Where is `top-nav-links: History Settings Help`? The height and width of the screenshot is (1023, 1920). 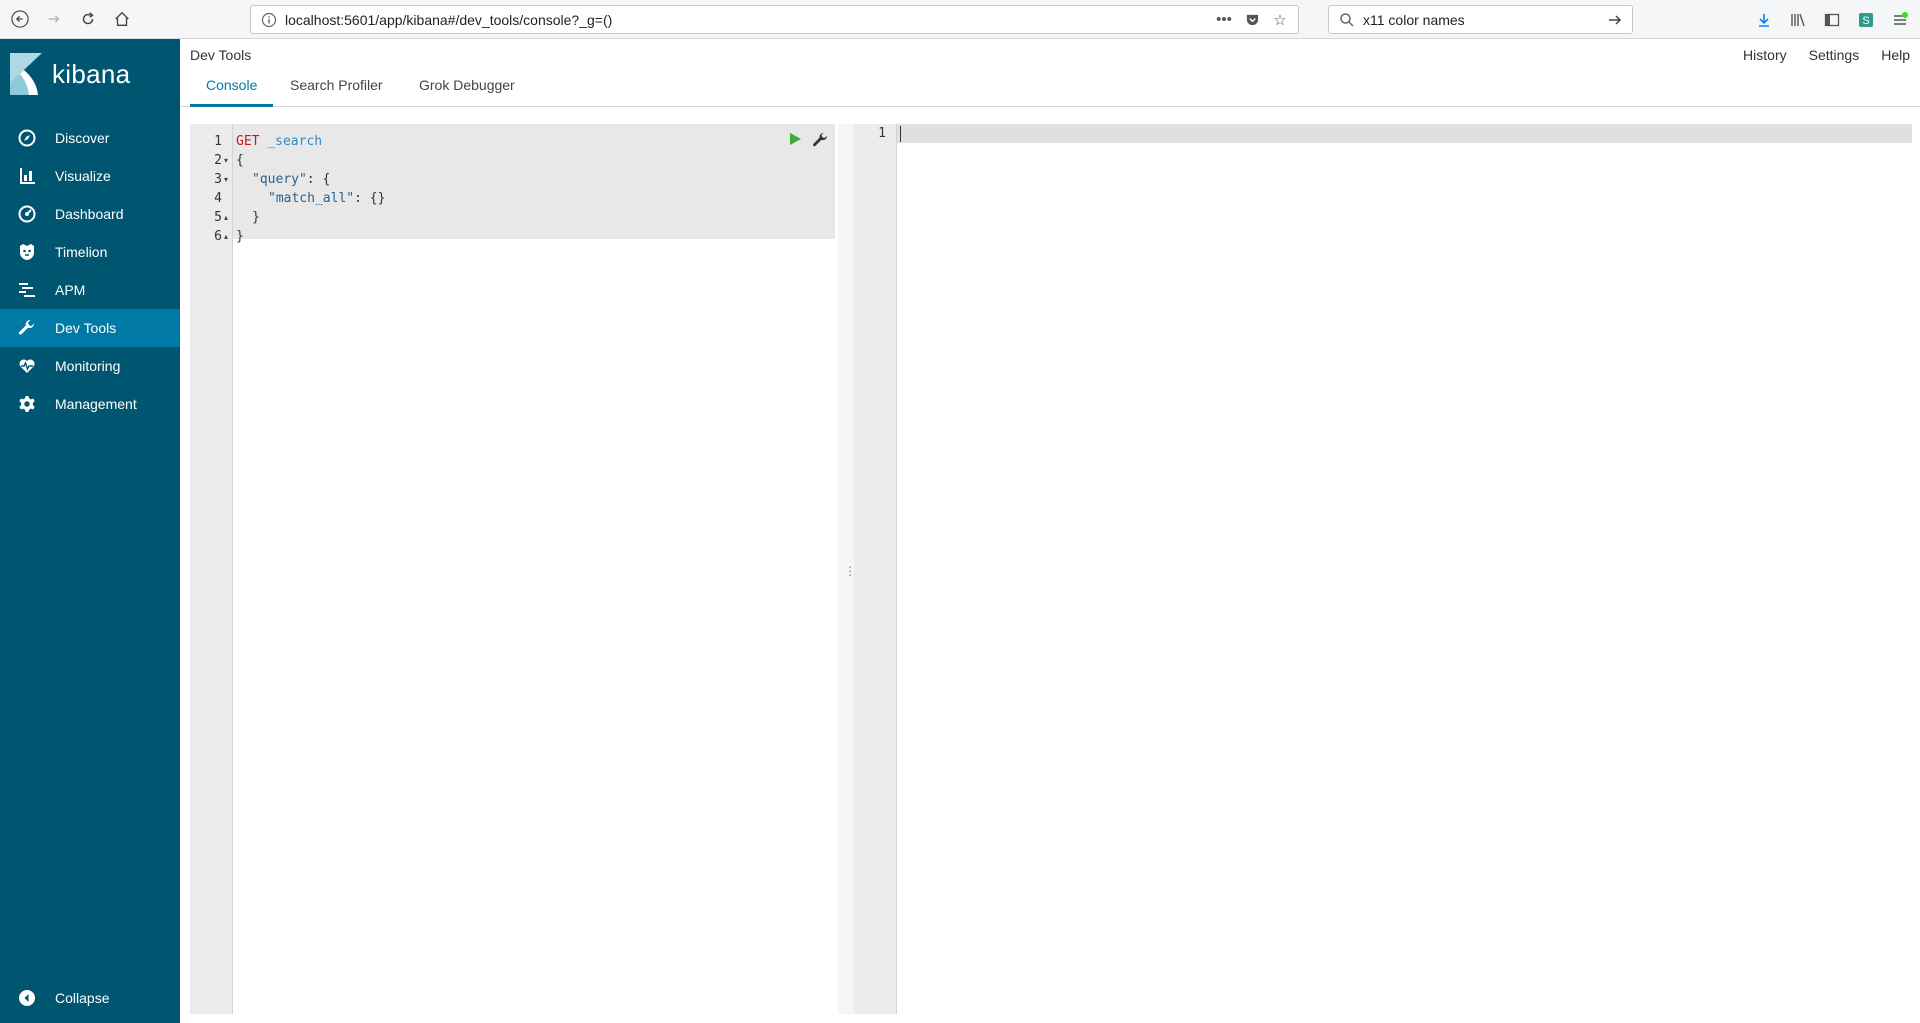
top-nav-links: History Settings Help is located at coordinates (1826, 55).